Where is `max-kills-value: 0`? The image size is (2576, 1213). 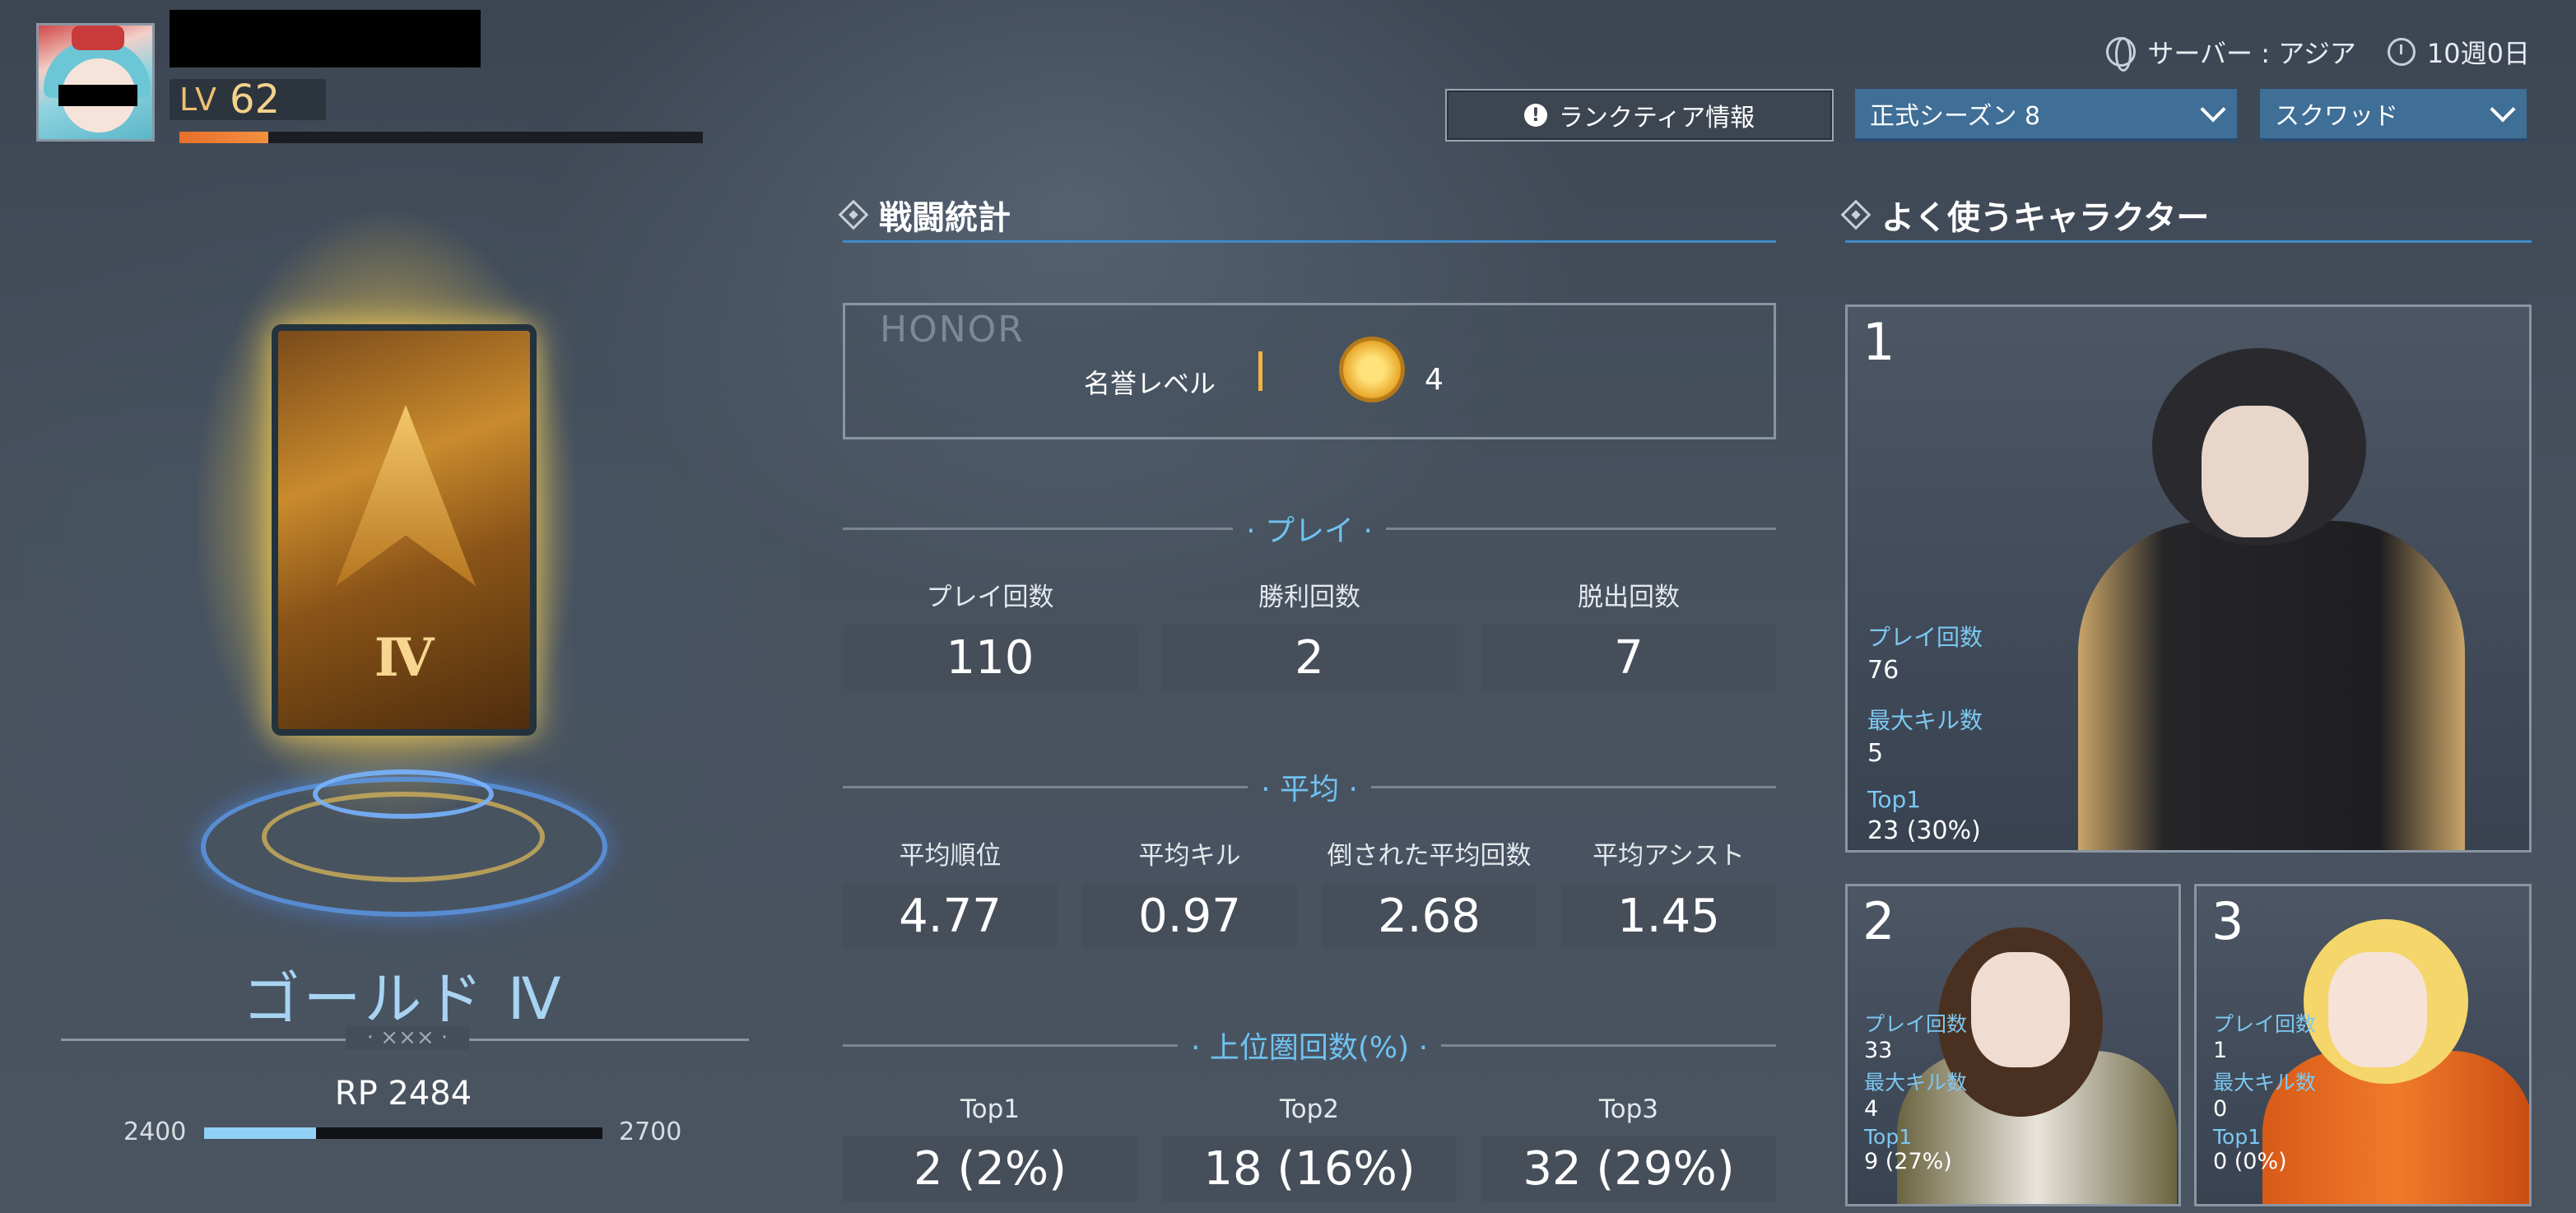
max-kills-value: 0 is located at coordinates (2220, 1109).